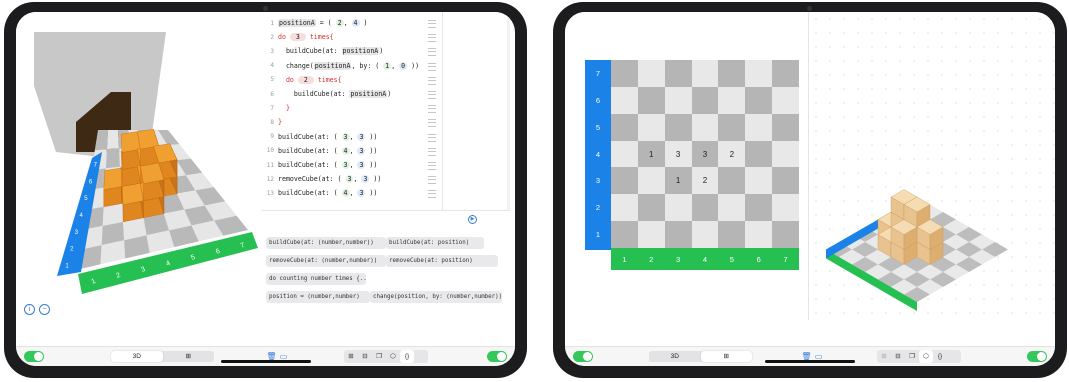 The image size is (1069, 382). Describe the element at coordinates (326, 243) in the screenshot. I see `palette-item: buildCube(at: (number,number))` at that location.